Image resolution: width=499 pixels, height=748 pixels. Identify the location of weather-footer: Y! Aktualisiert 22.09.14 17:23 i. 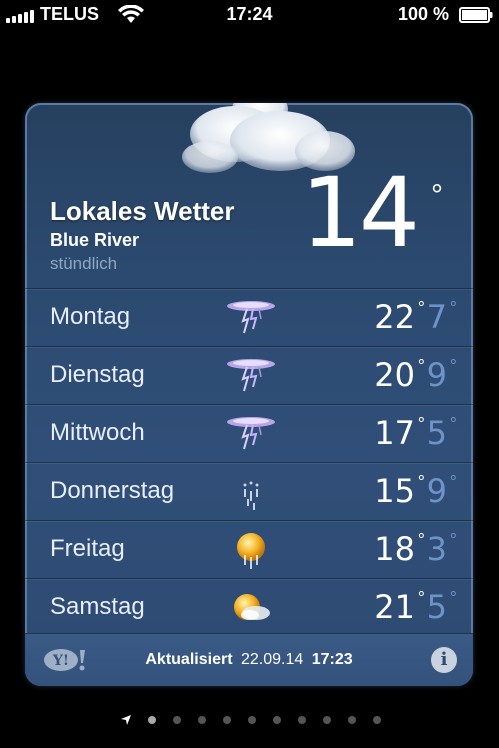
(249, 659).